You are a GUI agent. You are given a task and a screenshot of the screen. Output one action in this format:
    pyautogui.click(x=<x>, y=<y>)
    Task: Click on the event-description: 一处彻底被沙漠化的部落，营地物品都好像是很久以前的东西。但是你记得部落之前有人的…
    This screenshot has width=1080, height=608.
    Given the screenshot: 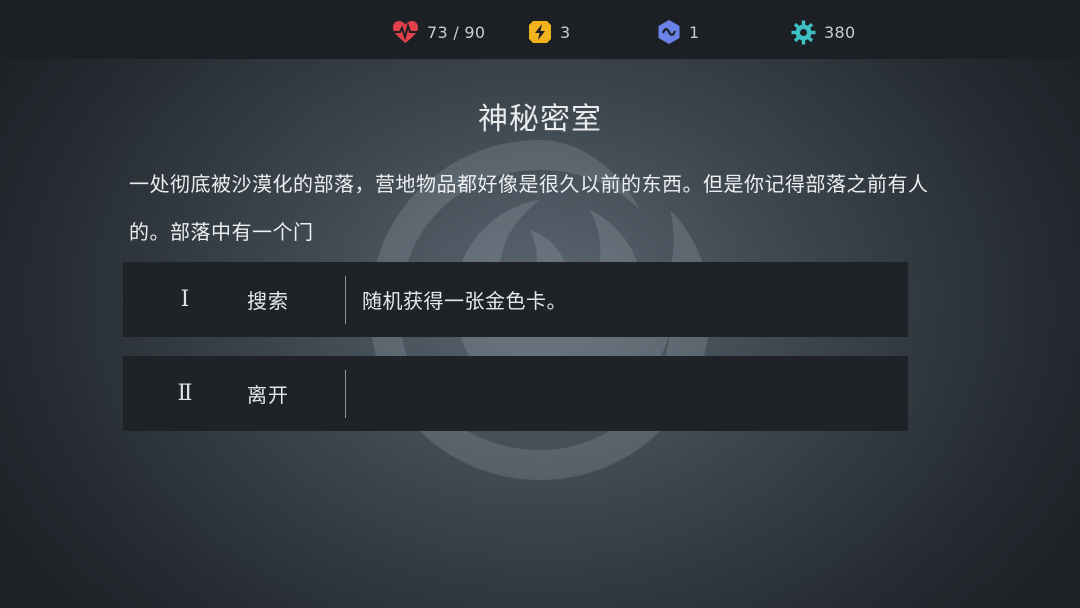 What is the action you would take?
    pyautogui.click(x=529, y=208)
    